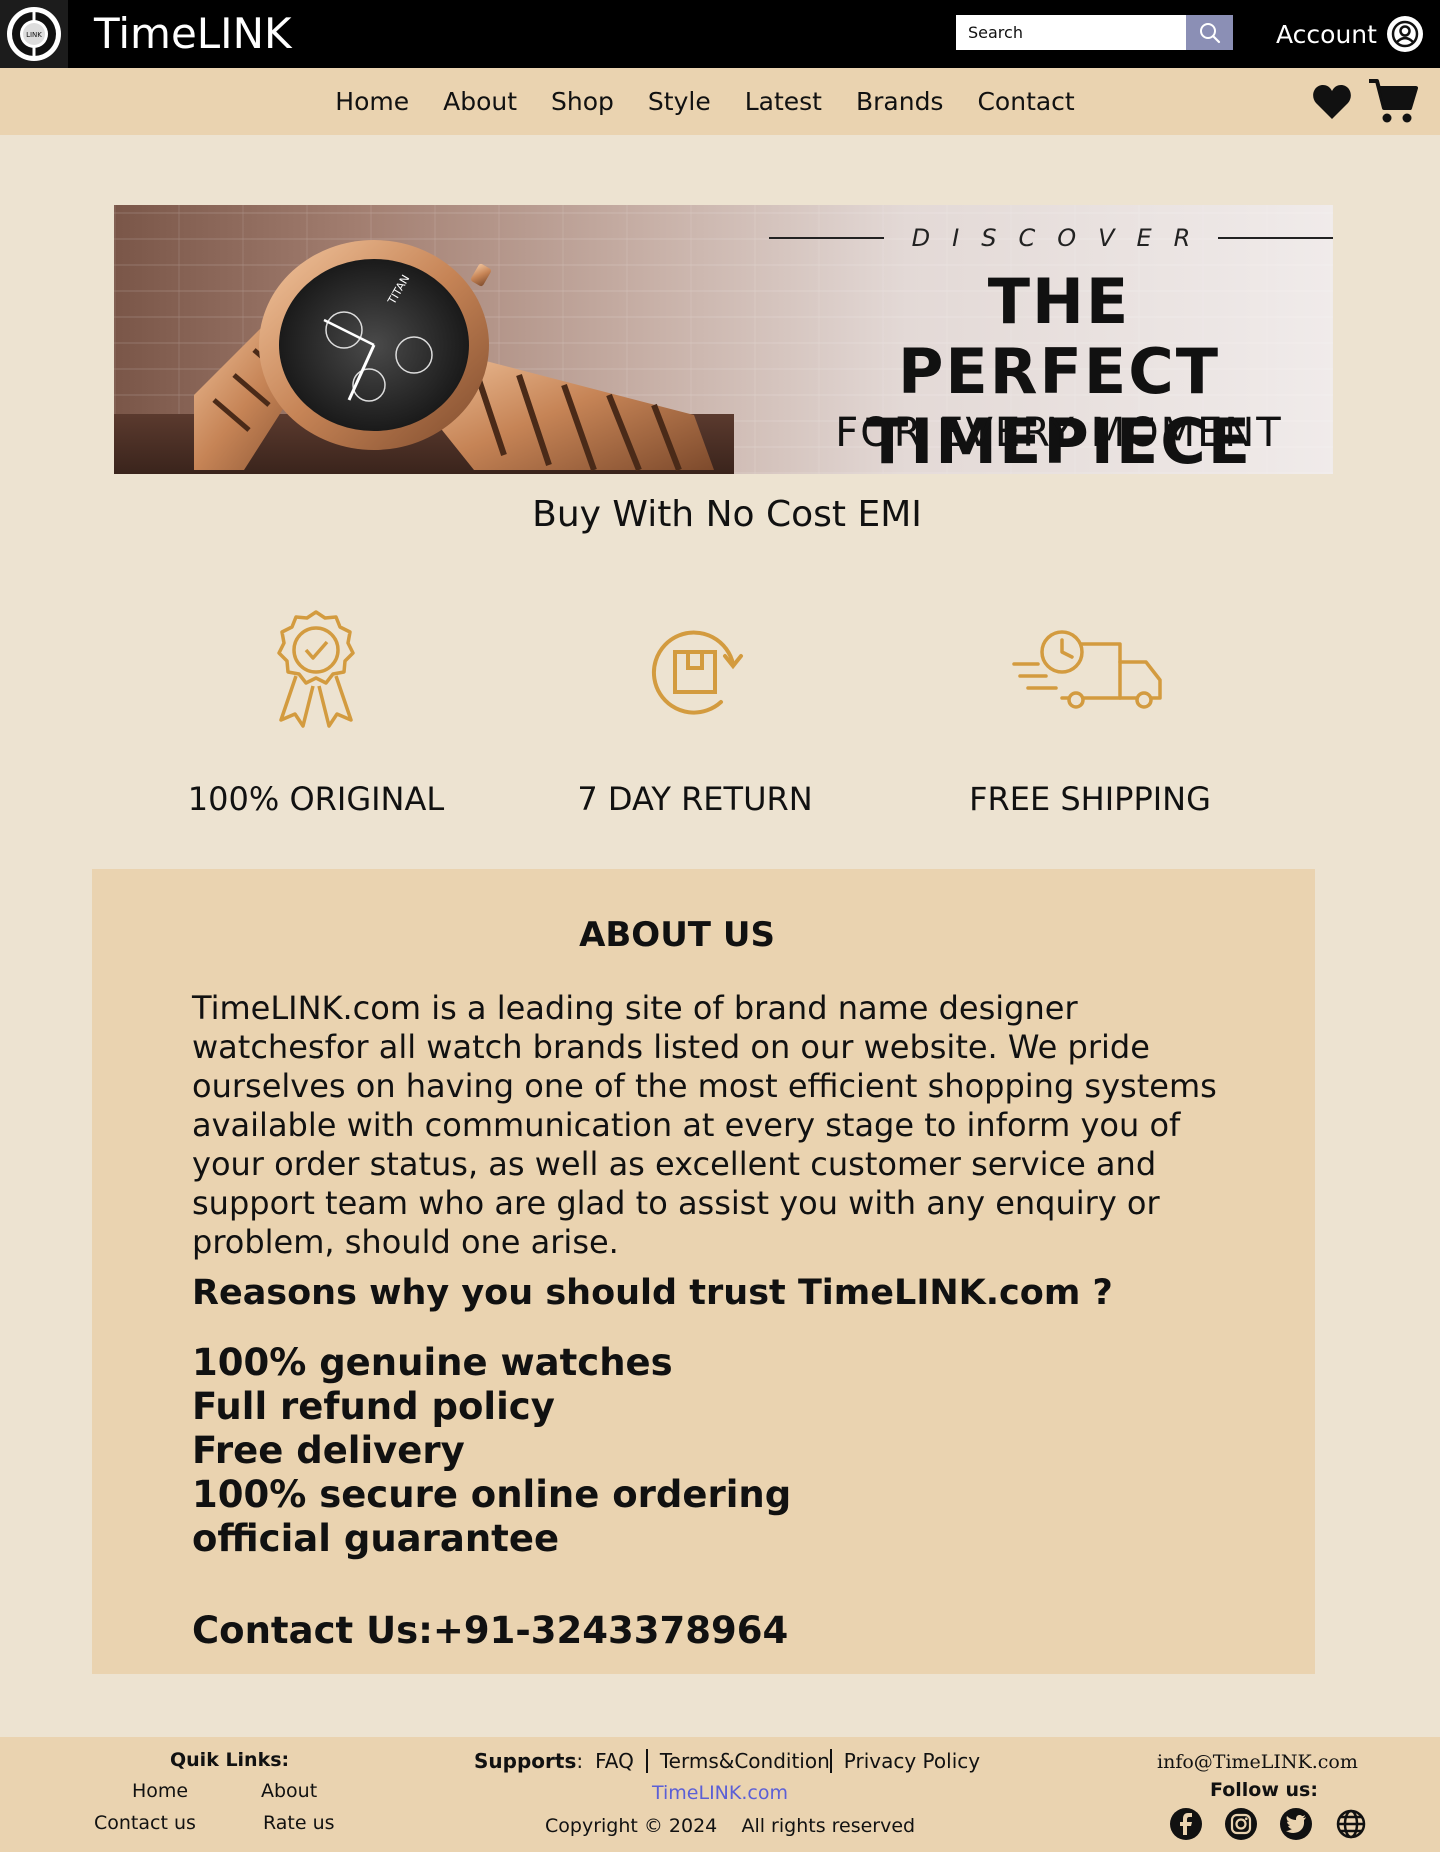  What do you see at coordinates (376, 1538) in the screenshot?
I see `list-item: official guarantee` at bounding box center [376, 1538].